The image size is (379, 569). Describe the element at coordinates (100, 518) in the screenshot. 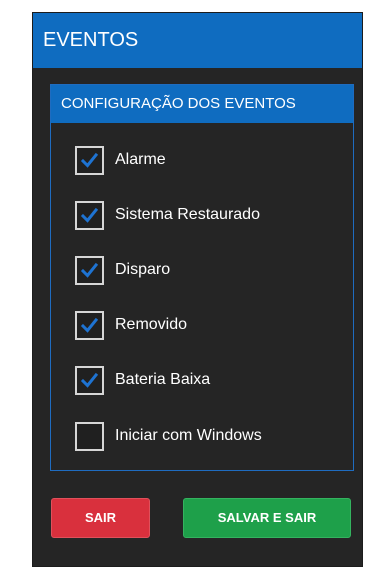

I see `exit-button: SAIR` at that location.